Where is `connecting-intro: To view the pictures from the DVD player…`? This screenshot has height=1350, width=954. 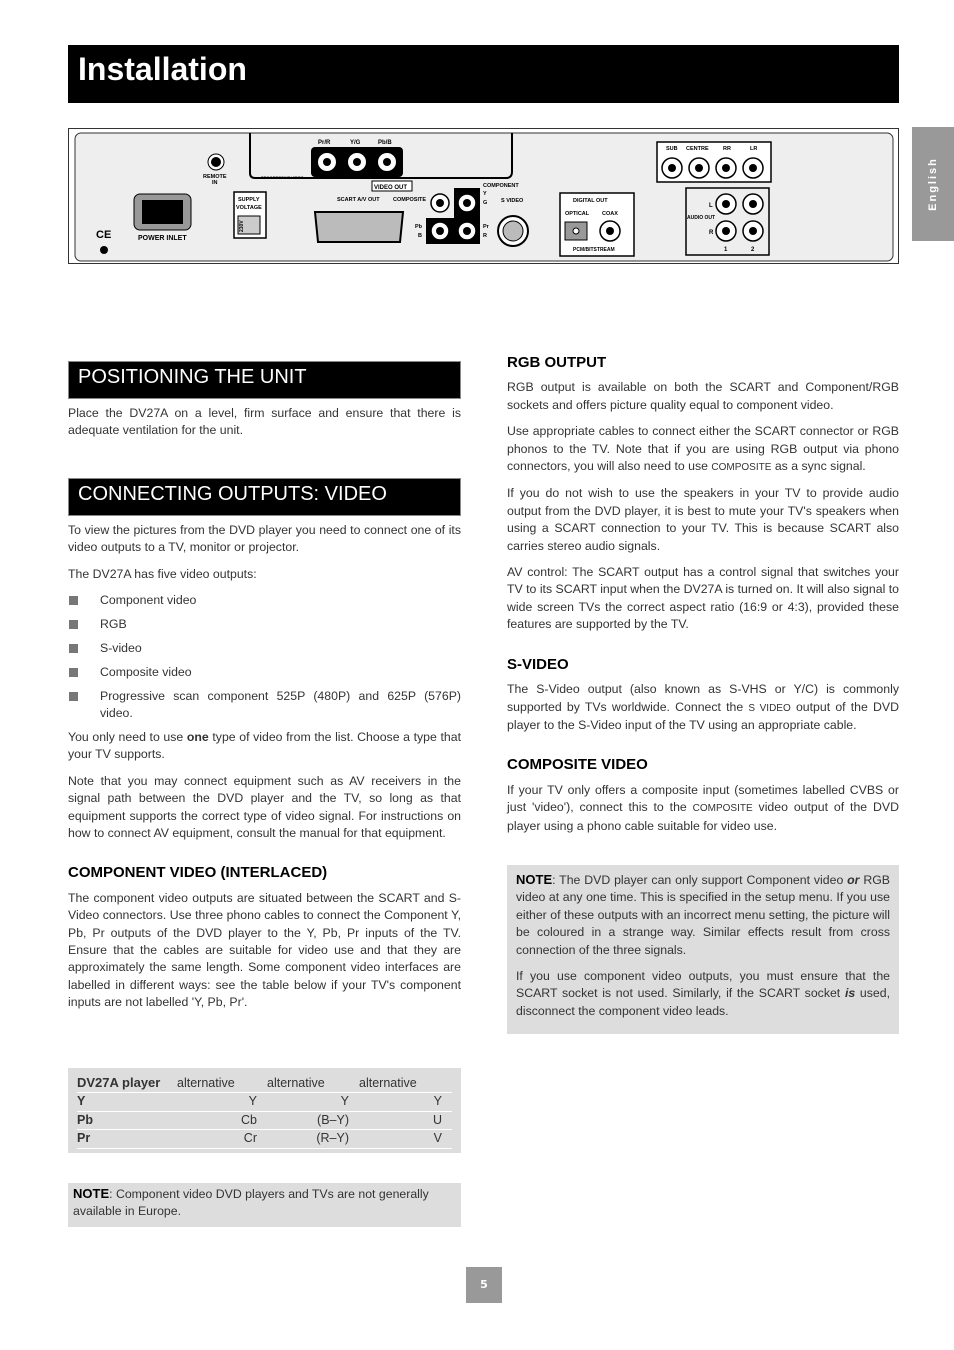 connecting-intro: To view the pictures from the DVD player… is located at coordinates (264, 538).